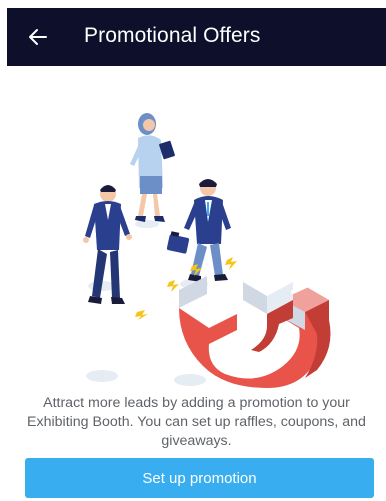 This screenshot has width=386, height=501. What do you see at coordinates (255, 328) in the screenshot?
I see `magnet-icon` at bounding box center [255, 328].